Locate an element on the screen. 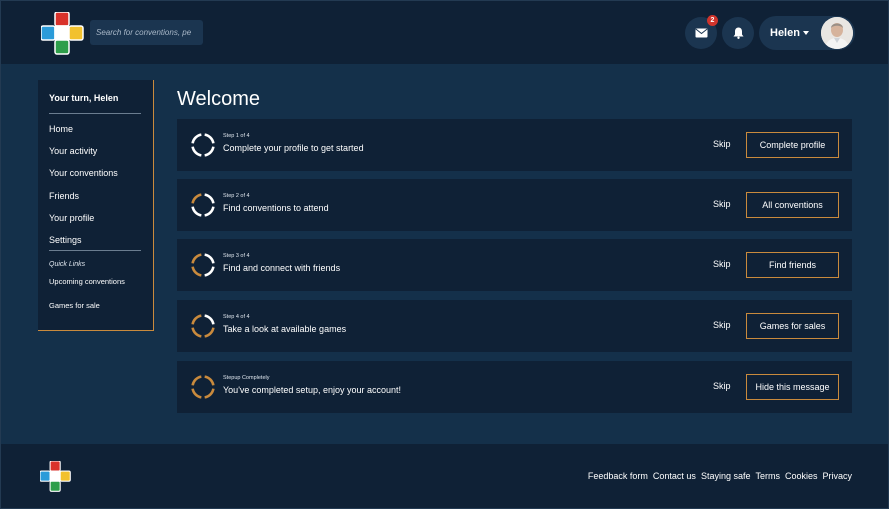 The width and height of the screenshot is (889, 509). page-title: Welcome is located at coordinates (218, 99).